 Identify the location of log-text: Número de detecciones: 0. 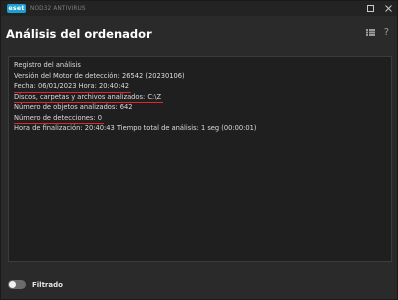
(58, 117).